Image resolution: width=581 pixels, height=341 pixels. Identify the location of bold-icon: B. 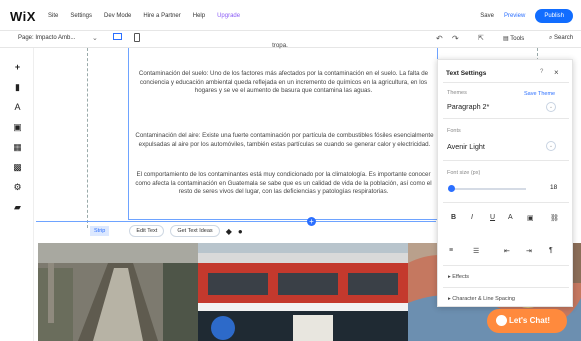
(453, 217).